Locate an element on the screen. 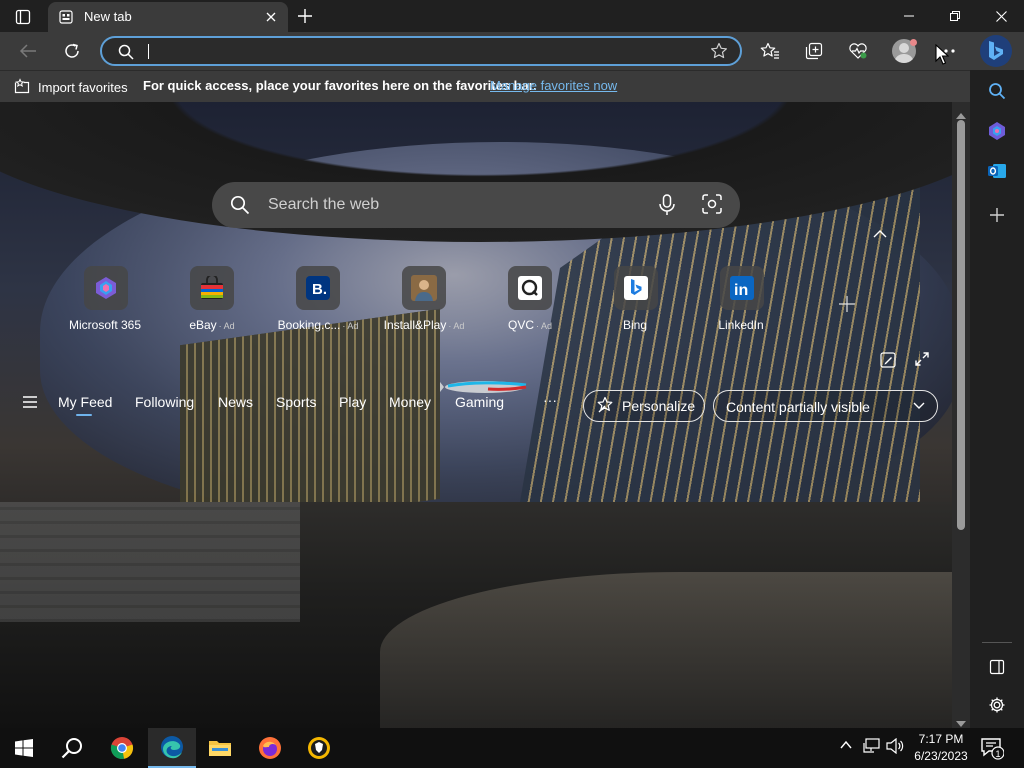  hamburger-icon is located at coordinates (30, 404).